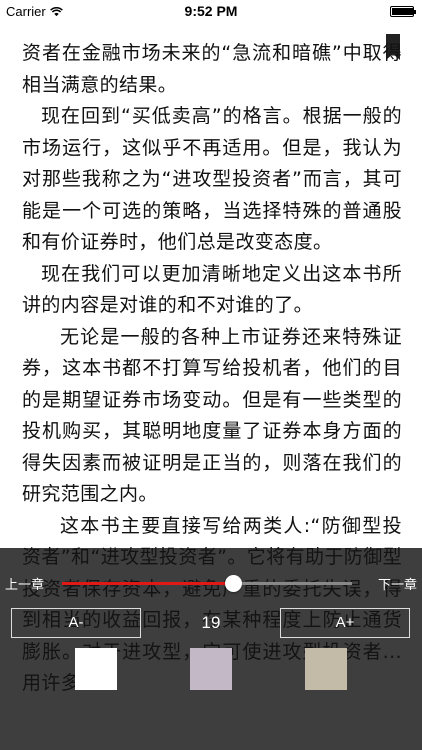 This screenshot has width=422, height=750. I want to click on font-increase-button: A+, so click(345, 623).